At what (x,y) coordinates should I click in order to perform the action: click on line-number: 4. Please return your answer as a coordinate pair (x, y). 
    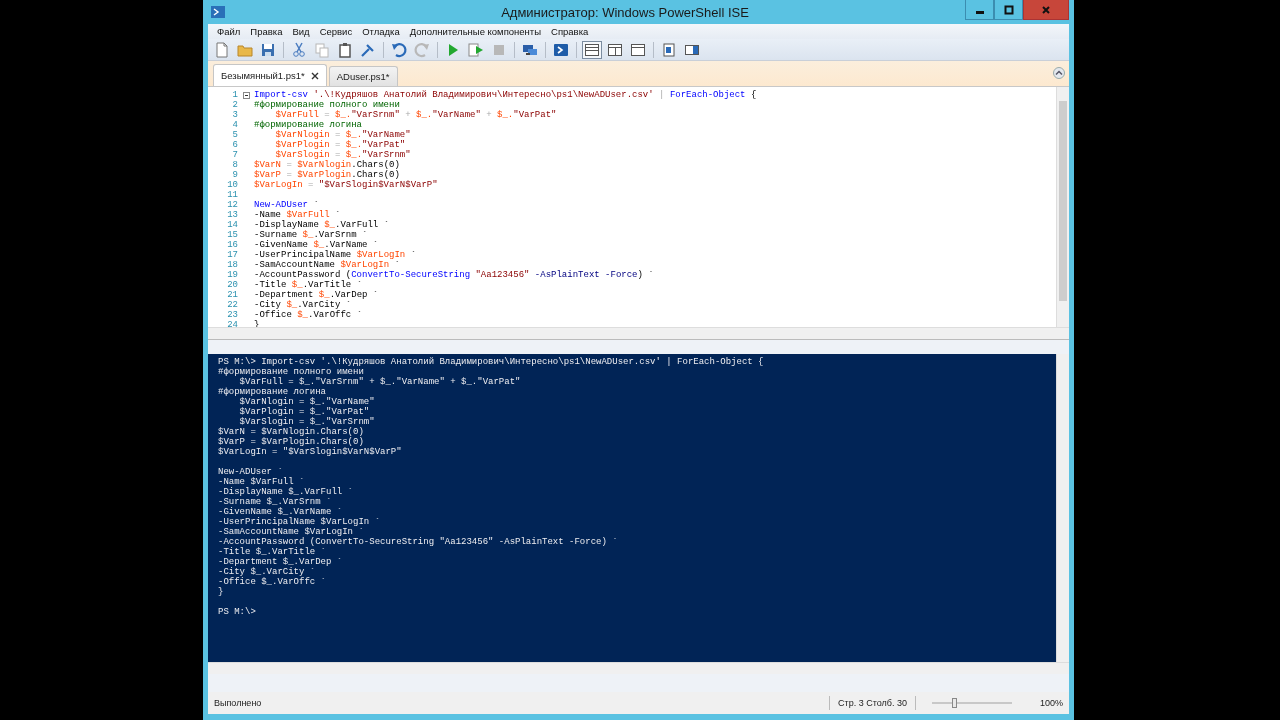
    Looking at the image, I should click on (234, 125).